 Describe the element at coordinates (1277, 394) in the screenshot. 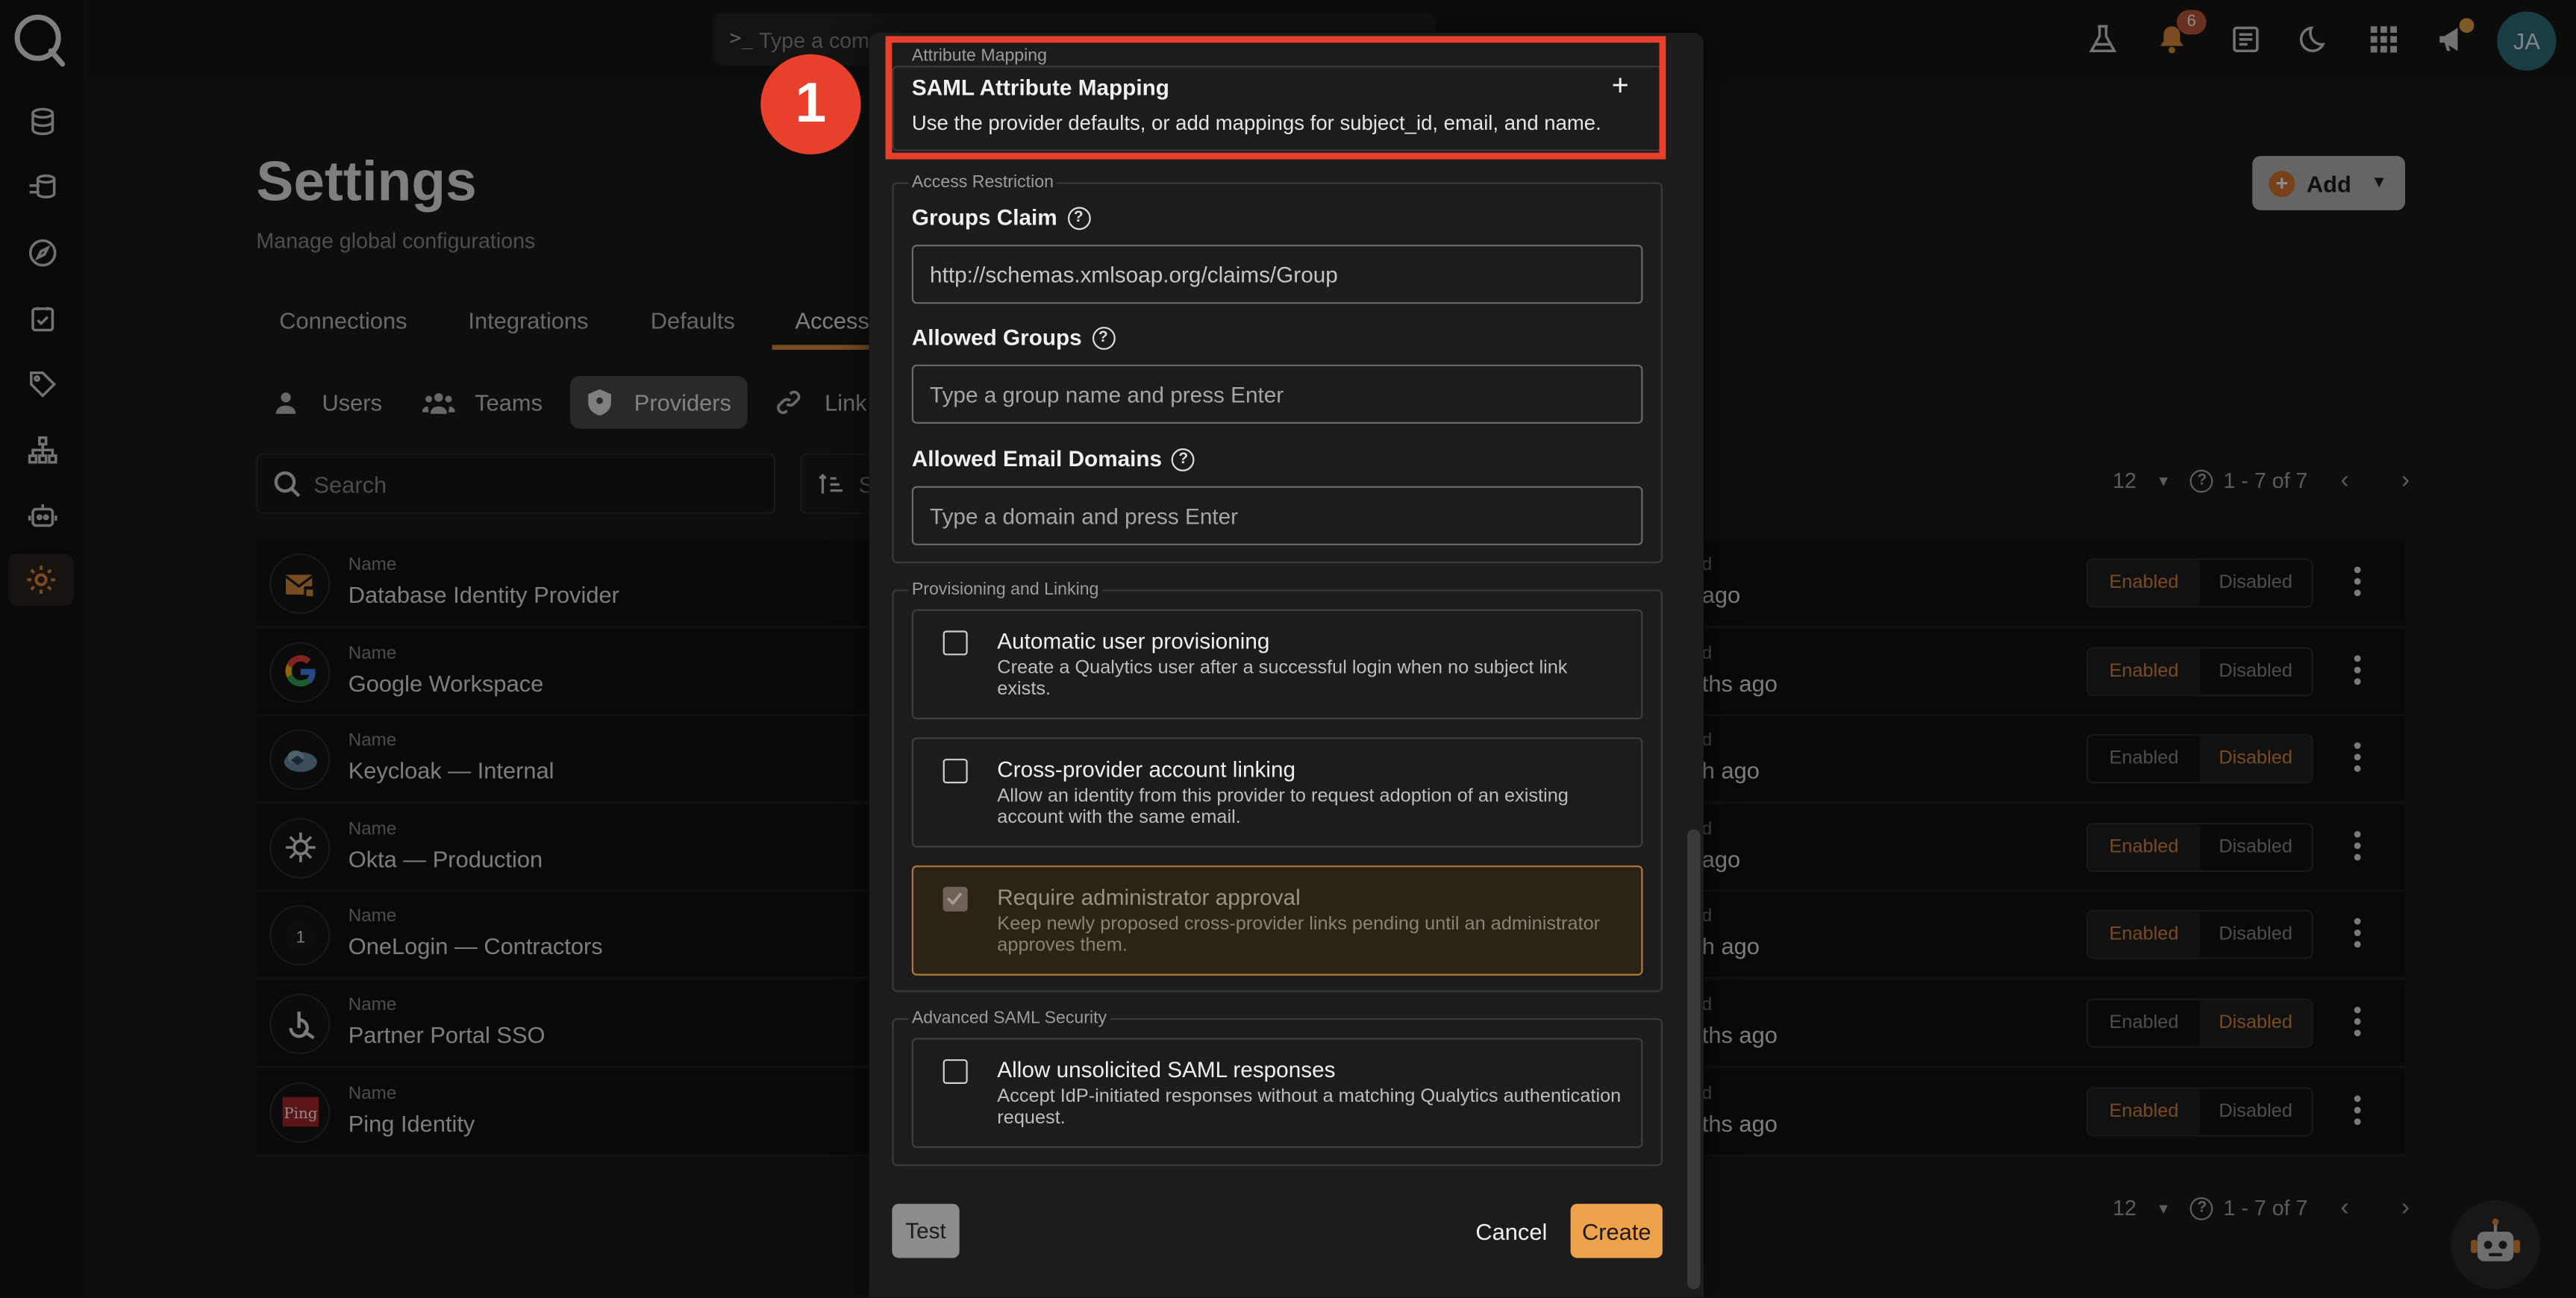

I see `allowed-groups-input` at that location.